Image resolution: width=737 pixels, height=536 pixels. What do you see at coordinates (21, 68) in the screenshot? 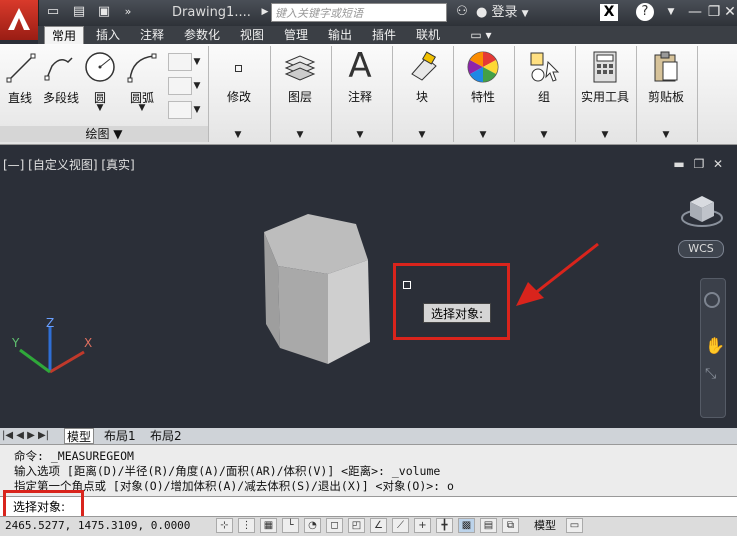
I see `line-tool-icon` at bounding box center [21, 68].